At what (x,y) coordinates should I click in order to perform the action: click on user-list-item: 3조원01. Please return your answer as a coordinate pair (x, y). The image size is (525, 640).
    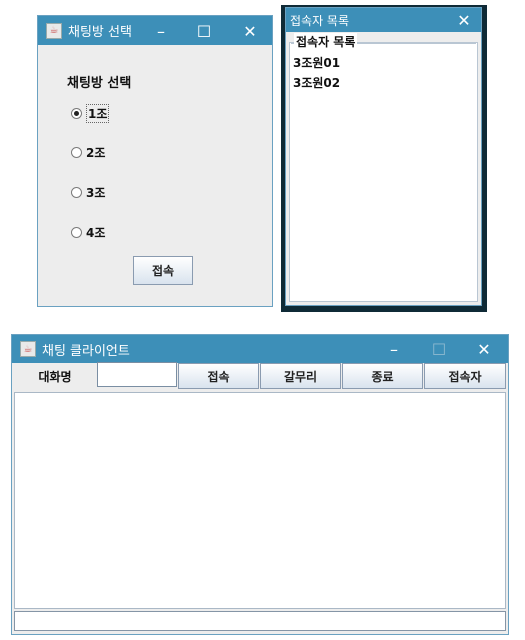
    Looking at the image, I should click on (316, 62).